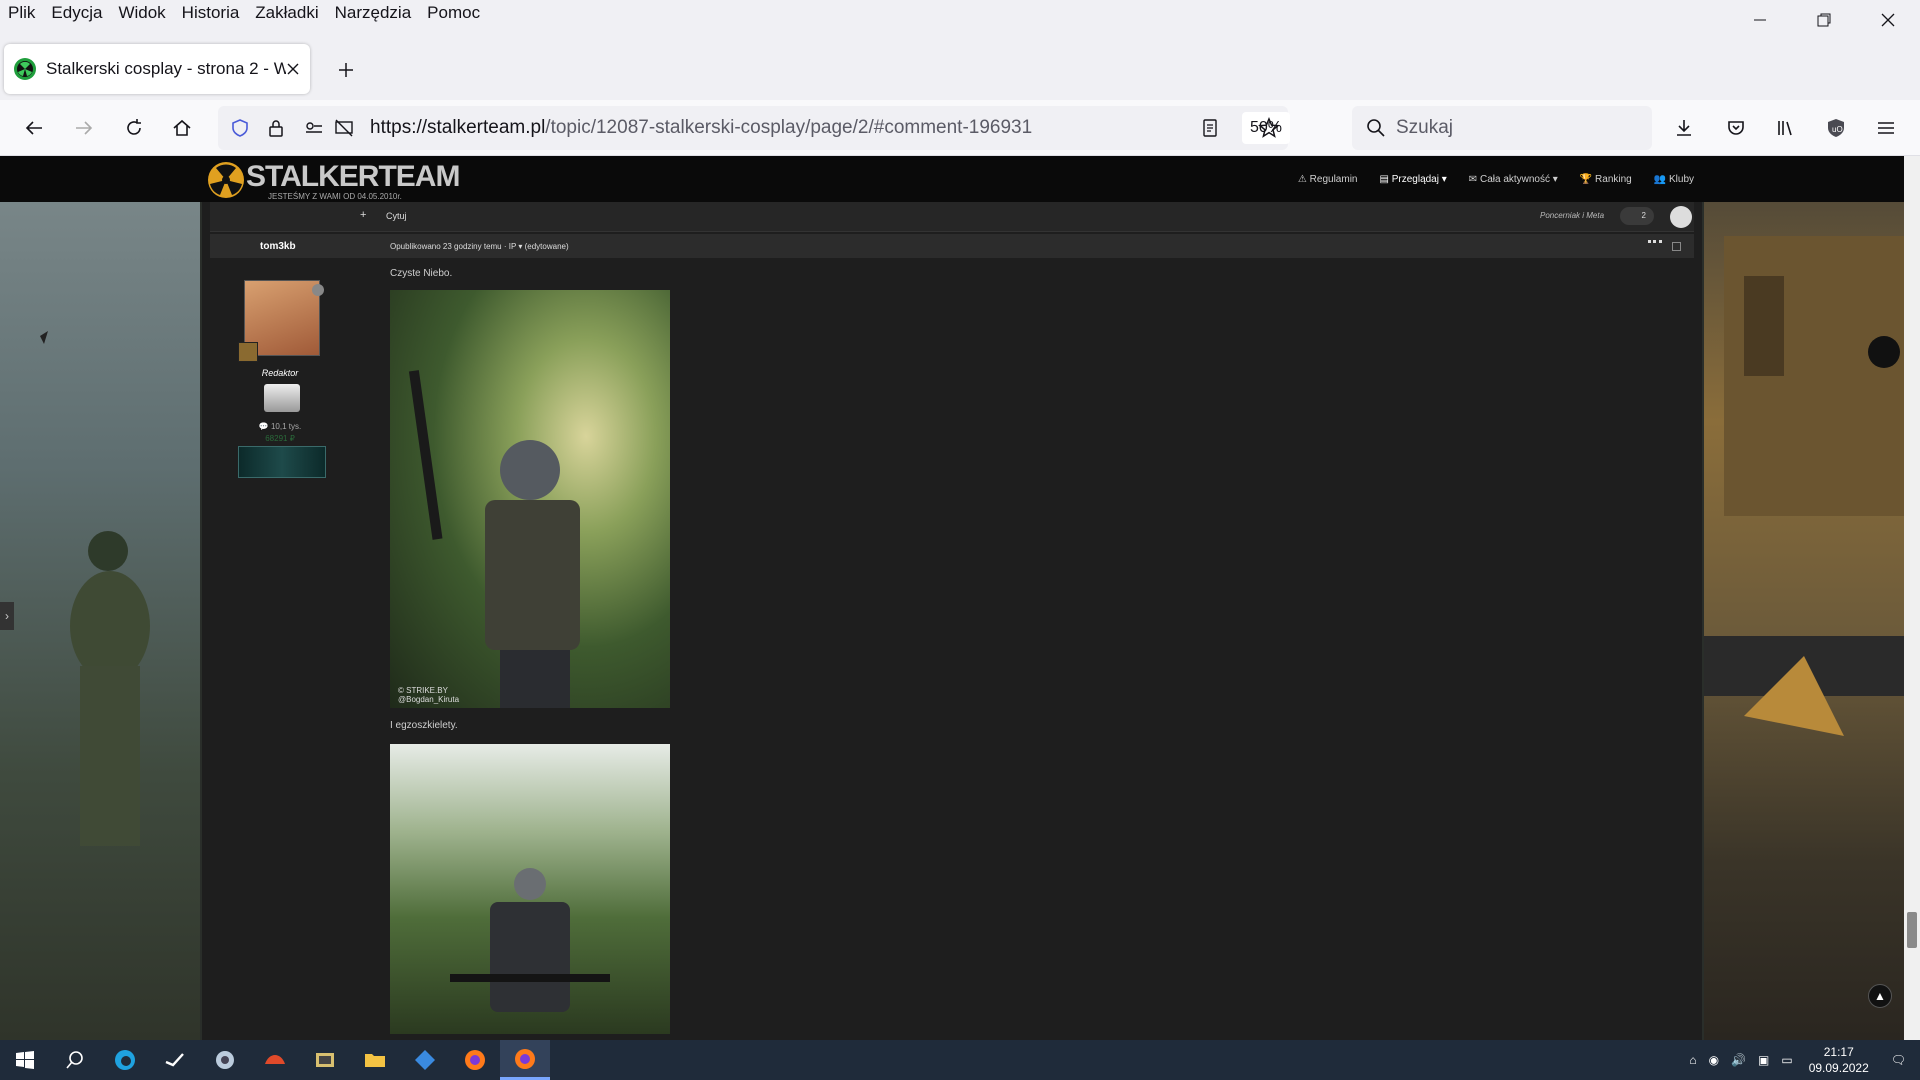  What do you see at coordinates (76, 14) in the screenshot?
I see `menu-edycja: Edycja` at bounding box center [76, 14].